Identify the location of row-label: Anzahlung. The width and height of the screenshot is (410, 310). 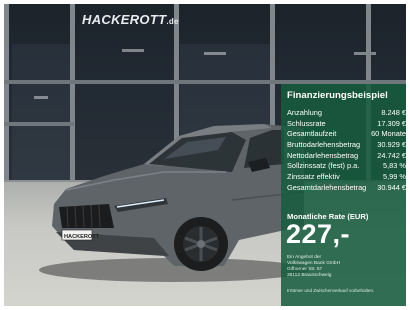
(304, 112).